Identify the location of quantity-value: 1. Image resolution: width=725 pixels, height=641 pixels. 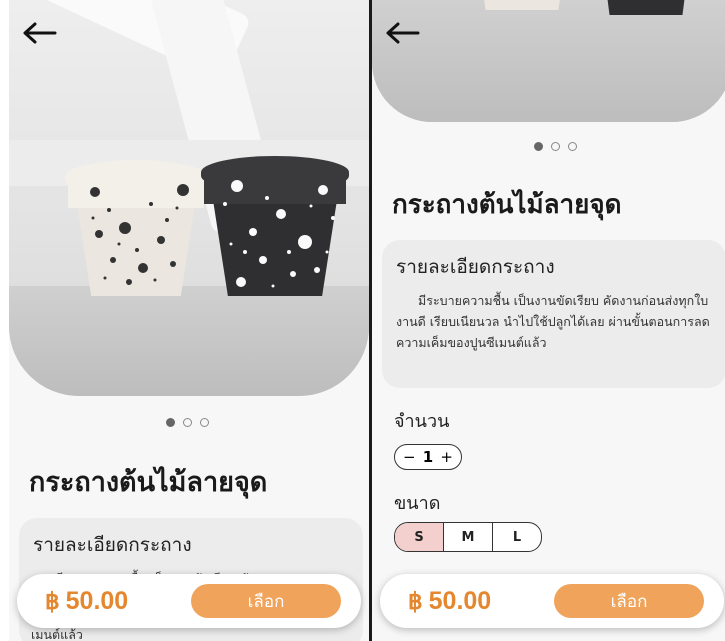
(428, 457).